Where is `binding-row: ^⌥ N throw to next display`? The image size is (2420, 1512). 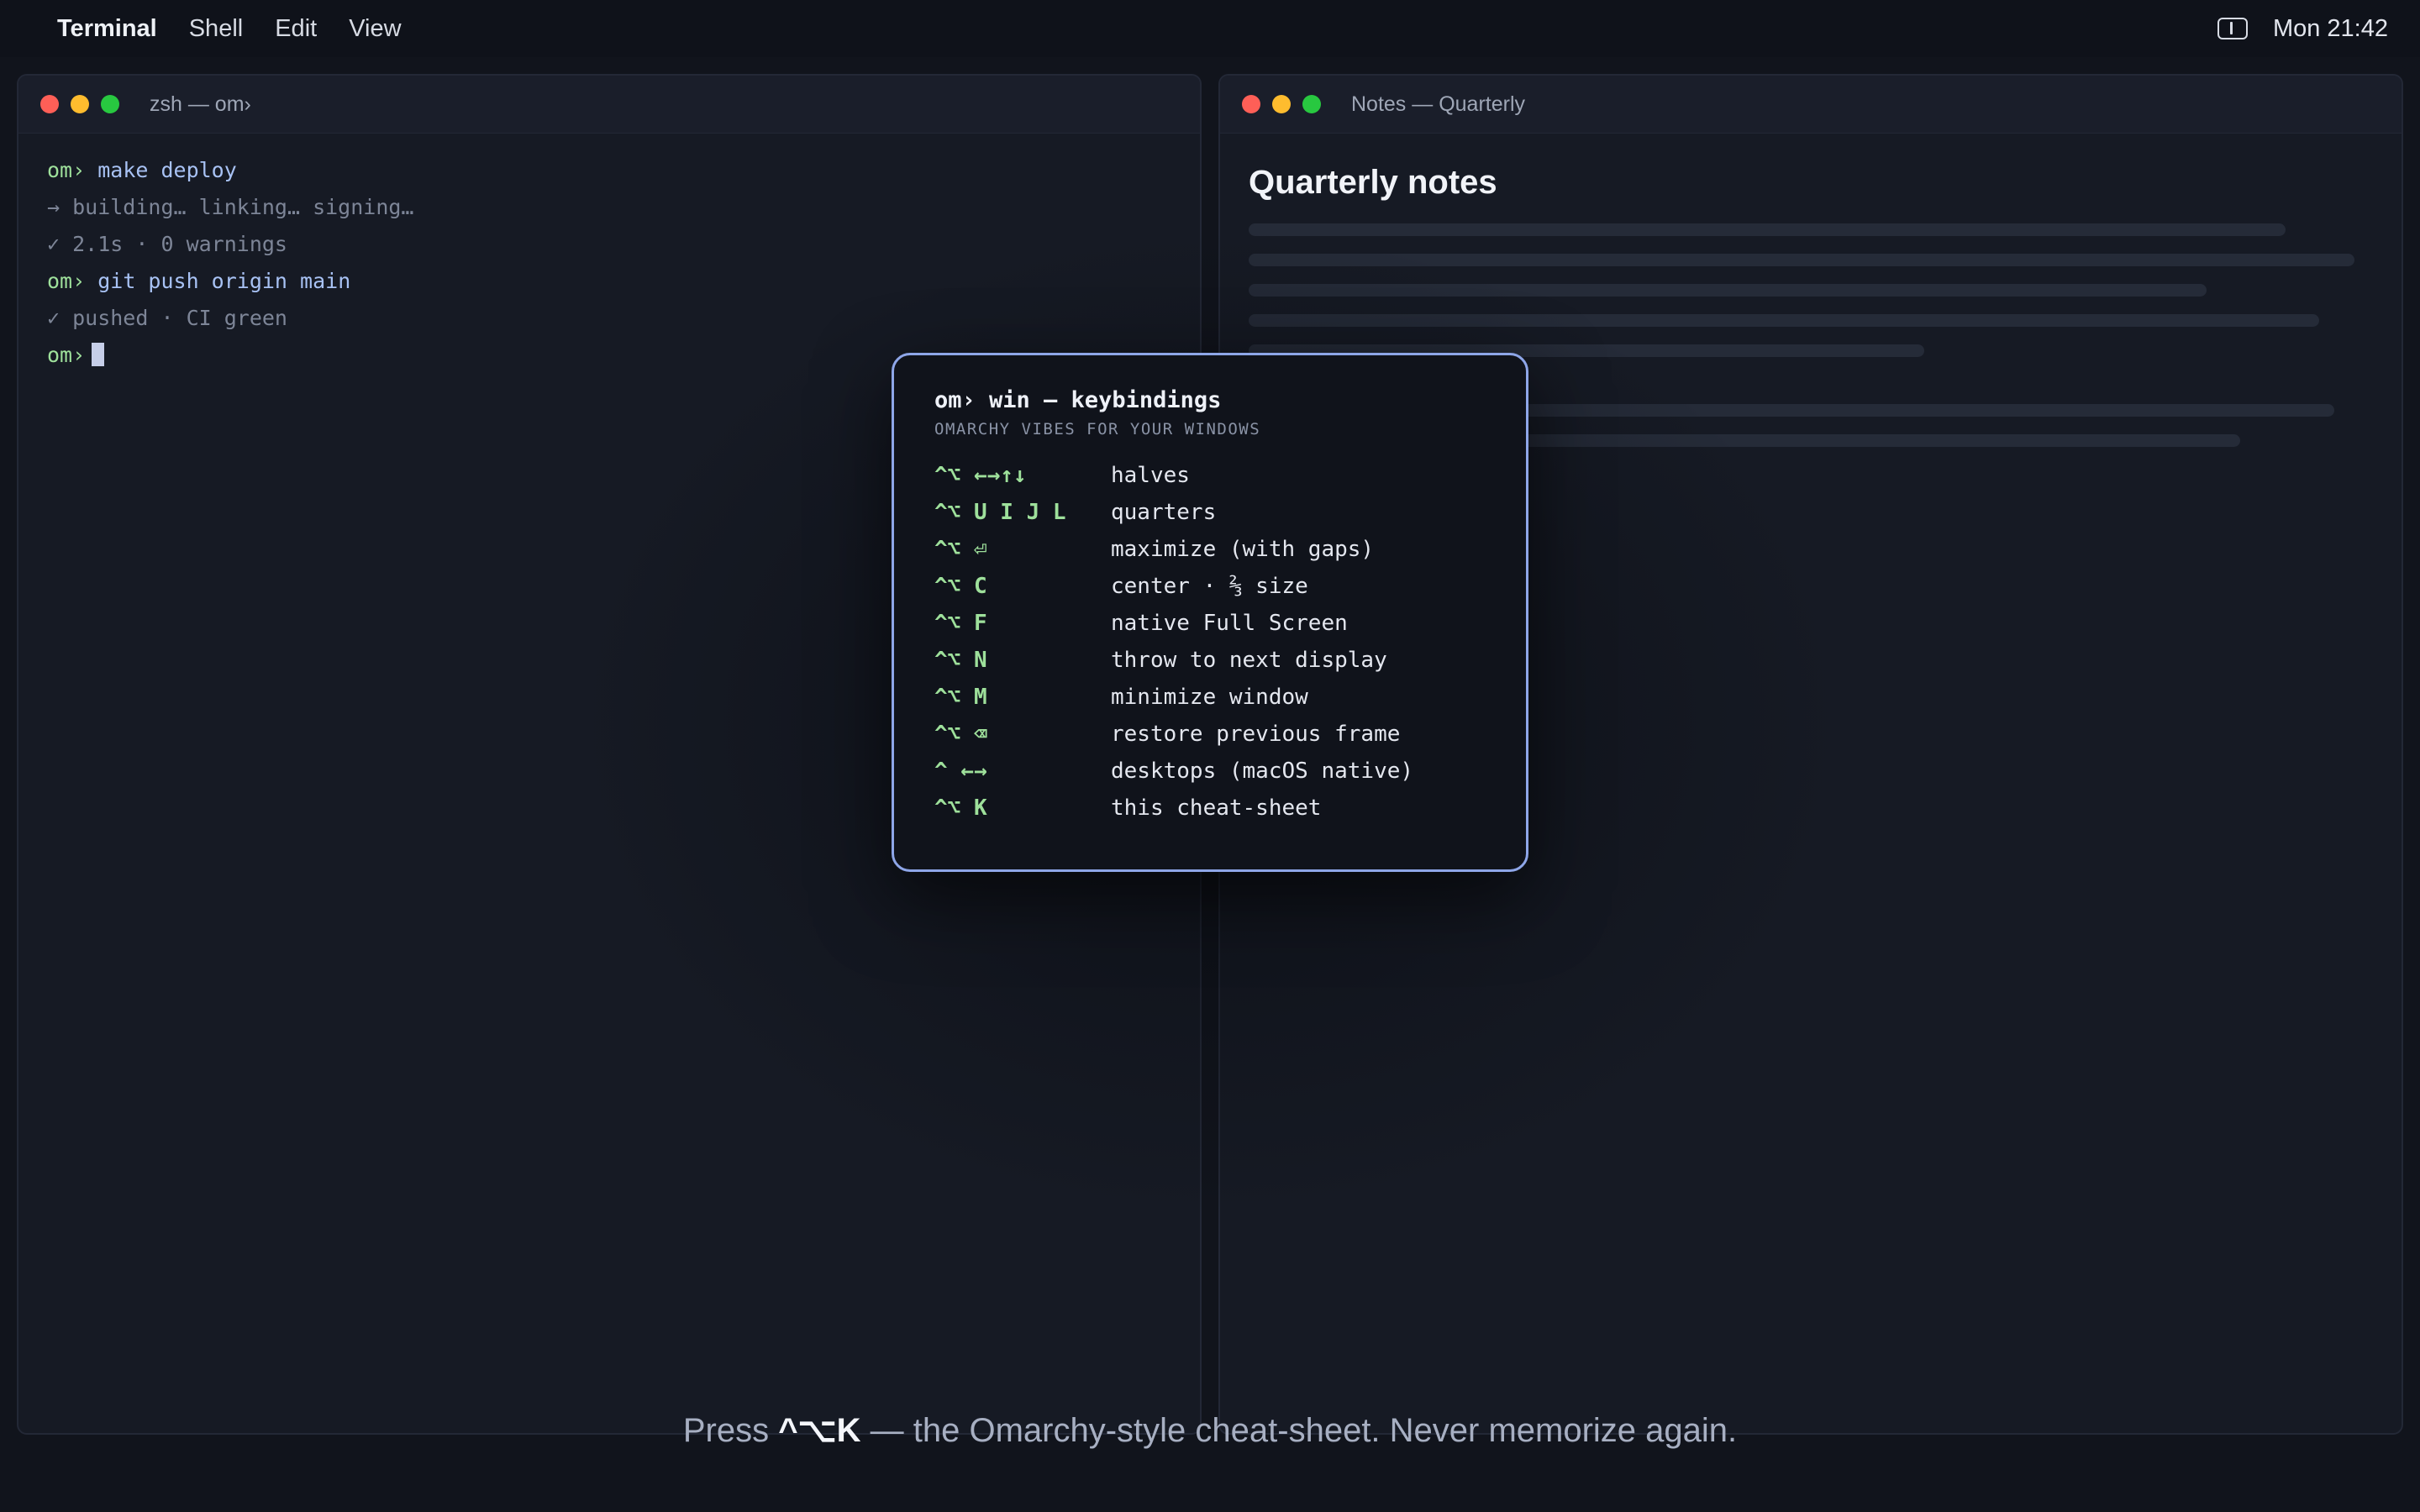
binding-row: ^⌥ N throw to next display is located at coordinates (1210, 660).